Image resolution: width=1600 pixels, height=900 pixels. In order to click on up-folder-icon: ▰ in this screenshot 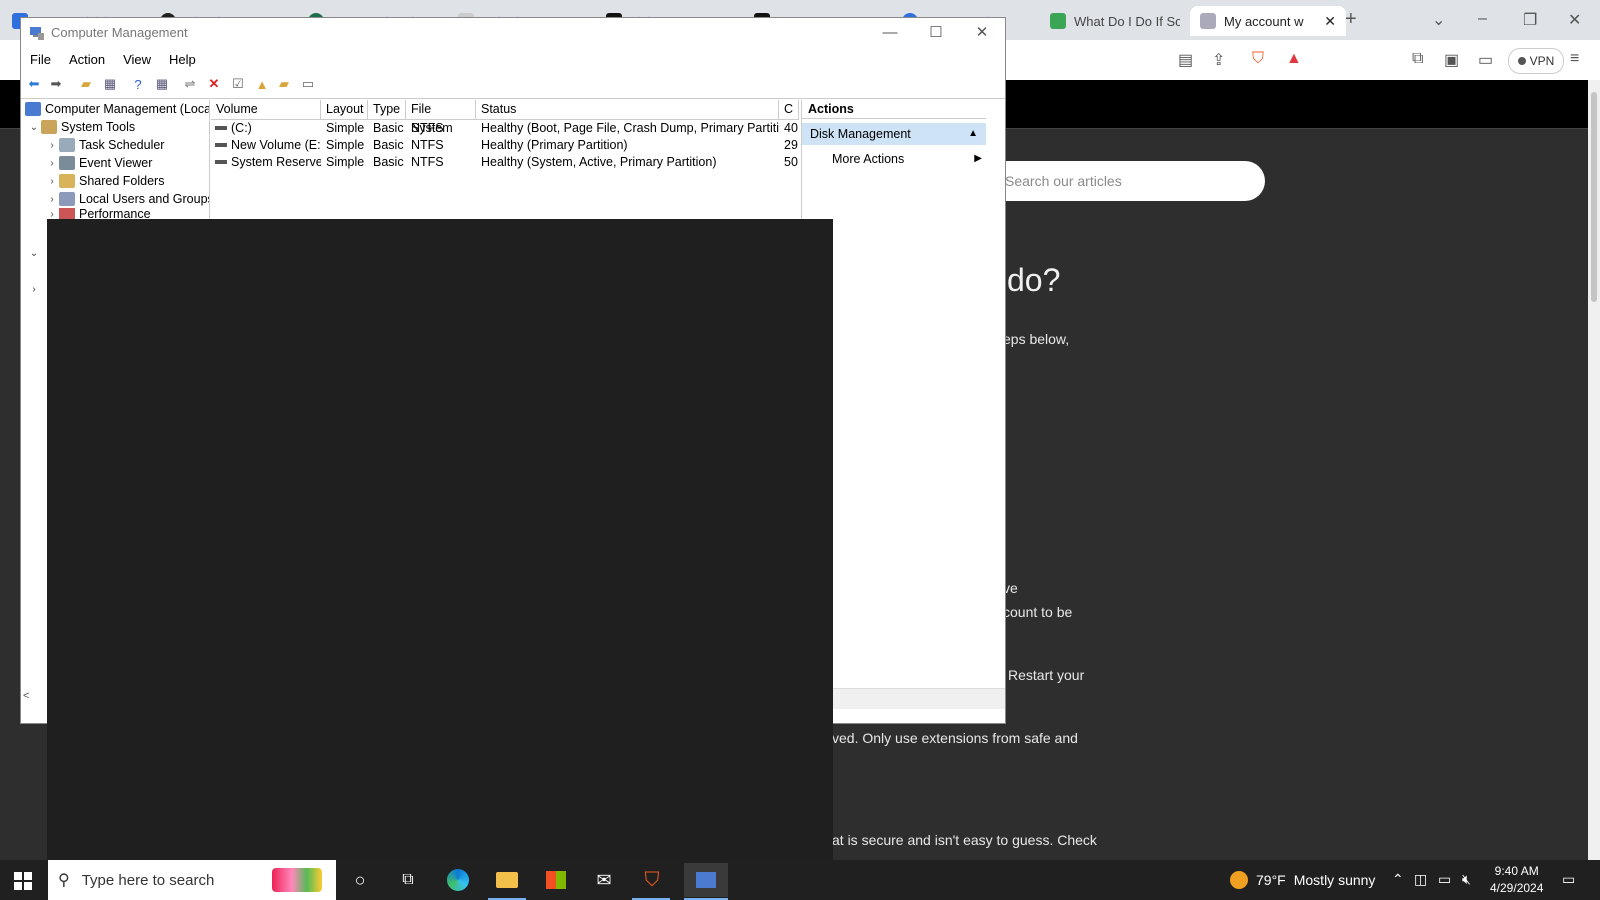, I will do `click(86, 84)`.